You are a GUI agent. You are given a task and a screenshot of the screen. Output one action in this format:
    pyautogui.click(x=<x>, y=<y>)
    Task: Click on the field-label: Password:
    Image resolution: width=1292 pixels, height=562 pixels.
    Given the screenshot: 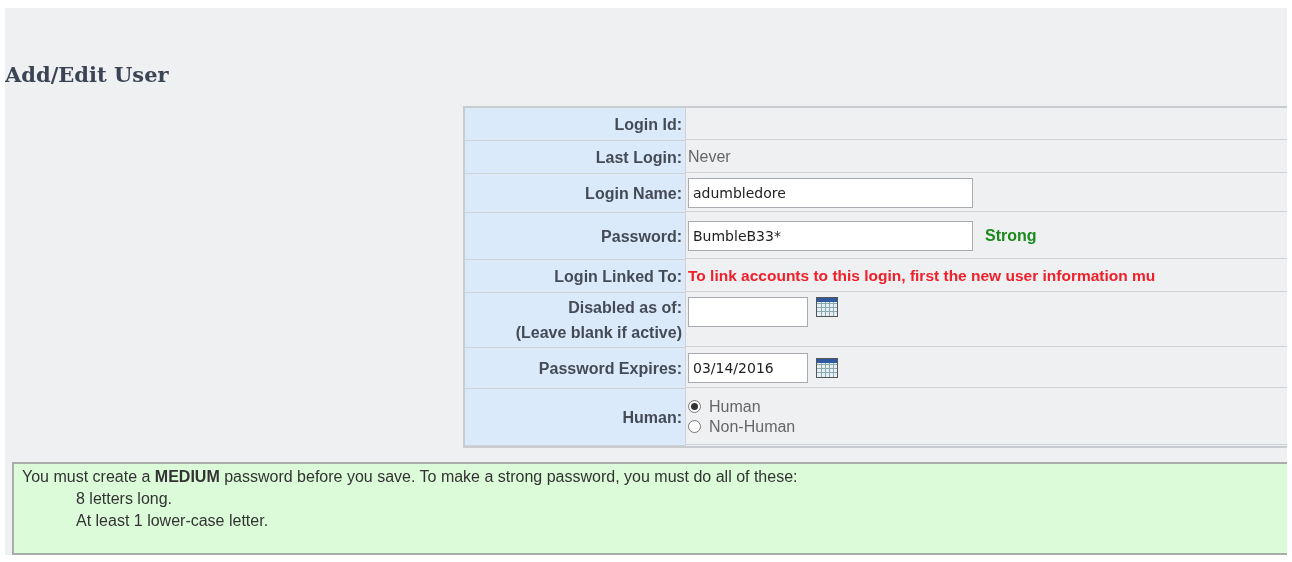 What is the action you would take?
    pyautogui.click(x=641, y=236)
    